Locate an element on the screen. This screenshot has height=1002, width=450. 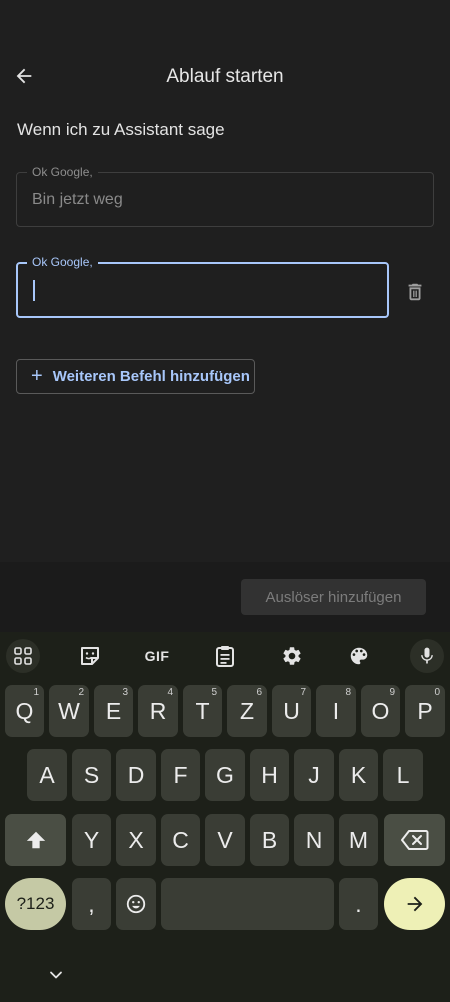
period-key: . is located at coordinates (358, 904).